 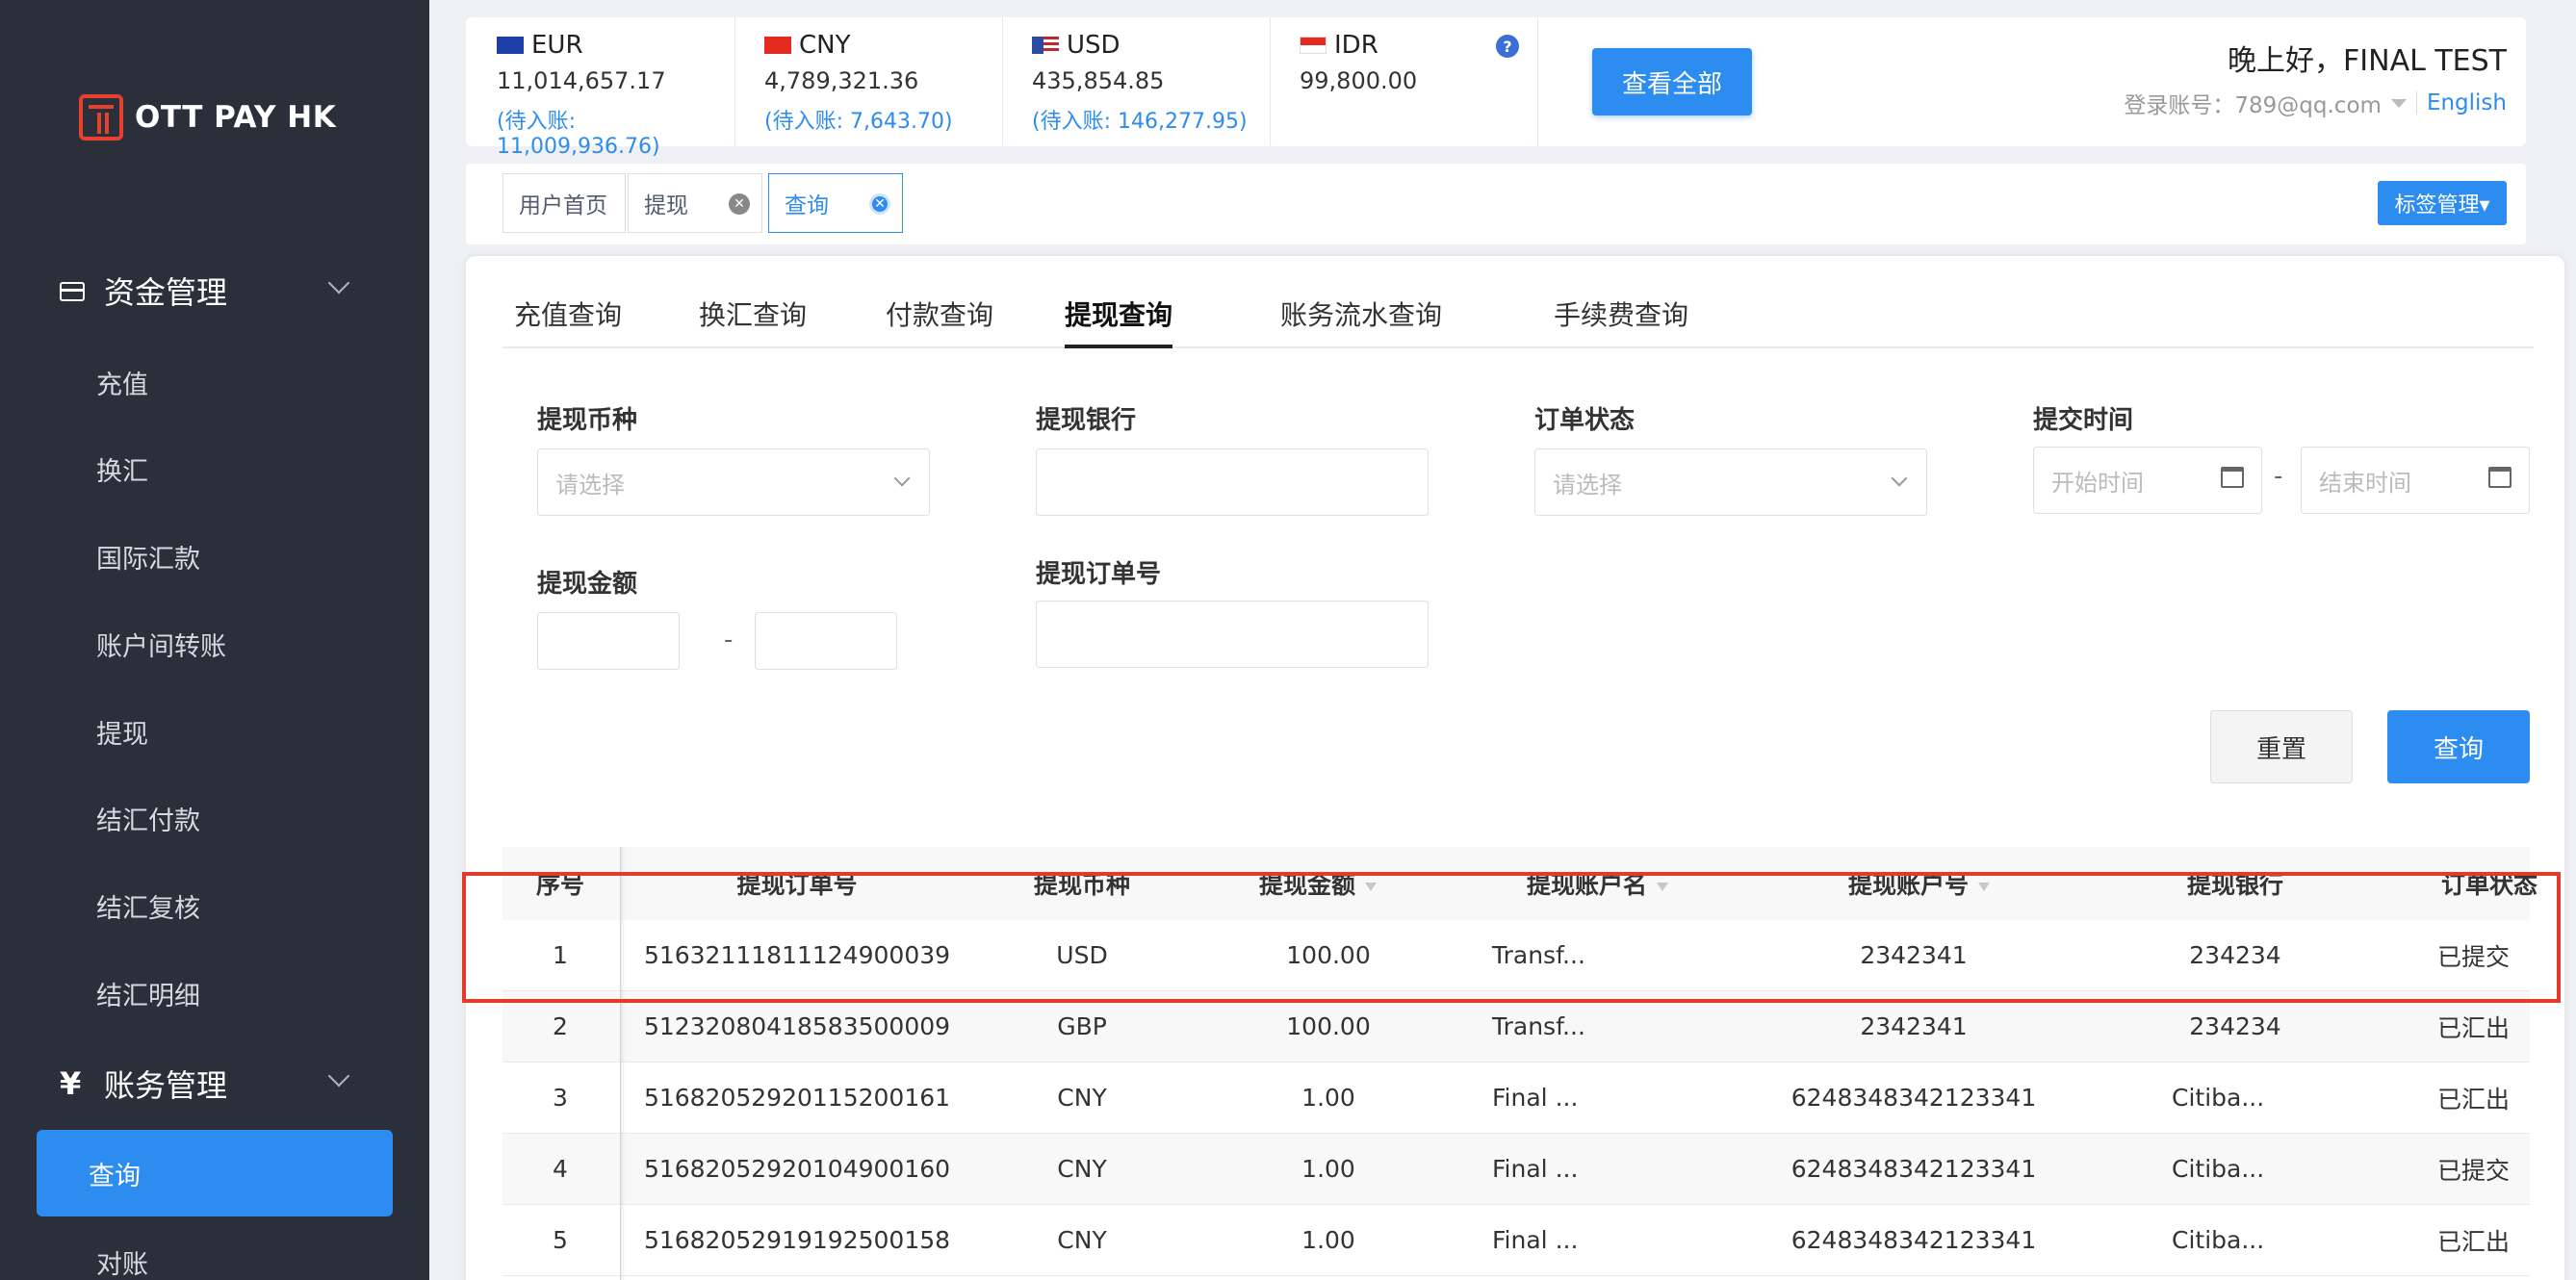 I want to click on status-filter-label: 订单状态, so click(x=1585, y=420).